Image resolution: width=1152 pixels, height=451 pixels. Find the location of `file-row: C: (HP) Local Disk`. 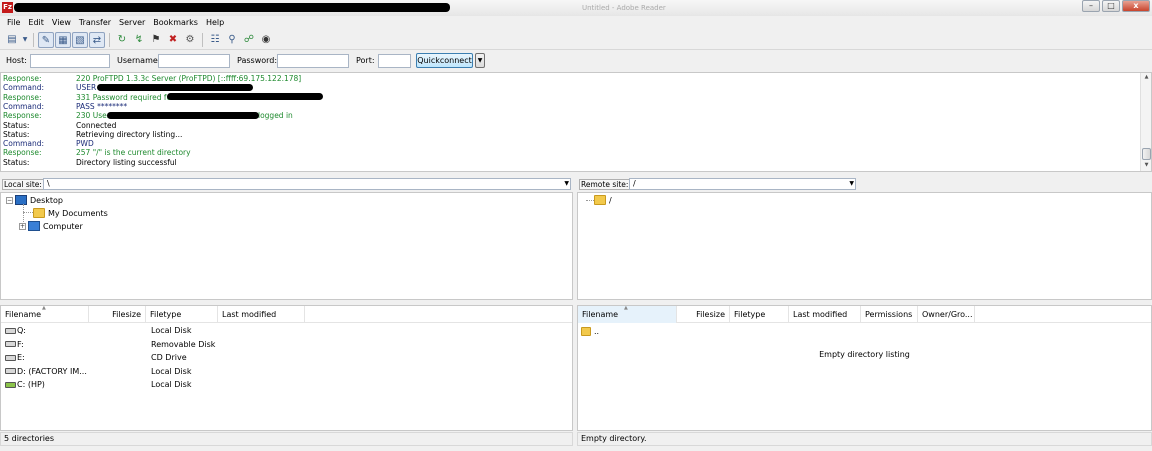

file-row: C: (HP) Local Disk is located at coordinates (286, 385).